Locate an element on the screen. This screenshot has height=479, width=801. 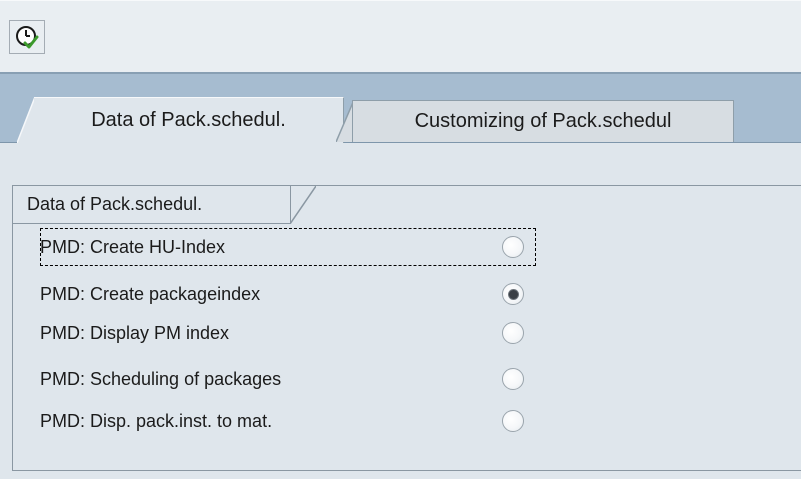
execute-button is located at coordinates (27, 37).